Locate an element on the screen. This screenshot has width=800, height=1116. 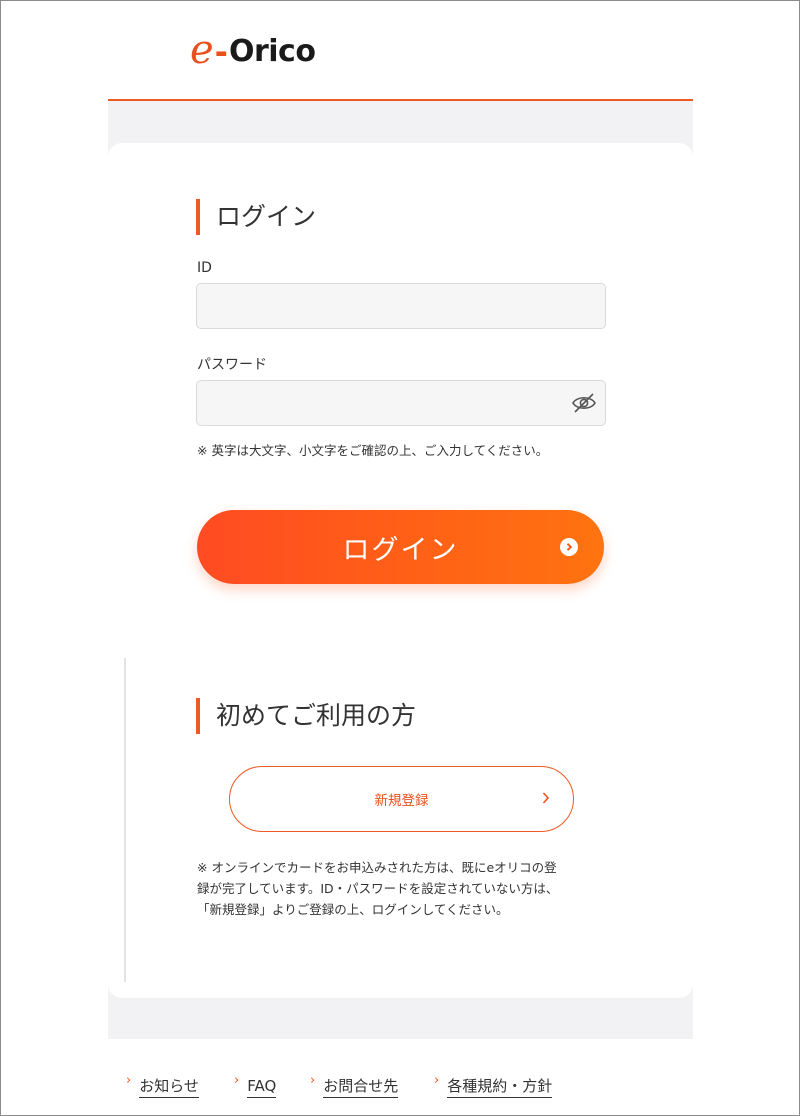
footer-link-faq: › FAQ is located at coordinates (255, 1085).